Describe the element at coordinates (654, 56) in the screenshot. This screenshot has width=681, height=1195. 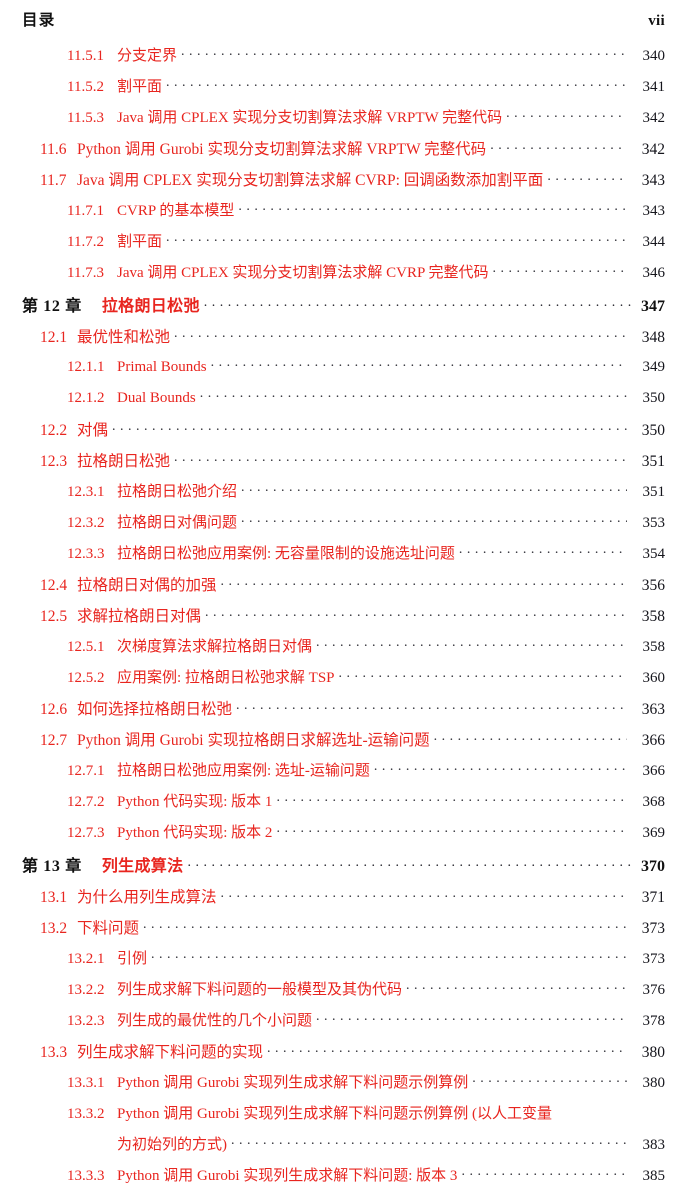
I see `toc-entry-page-number: 340` at that location.